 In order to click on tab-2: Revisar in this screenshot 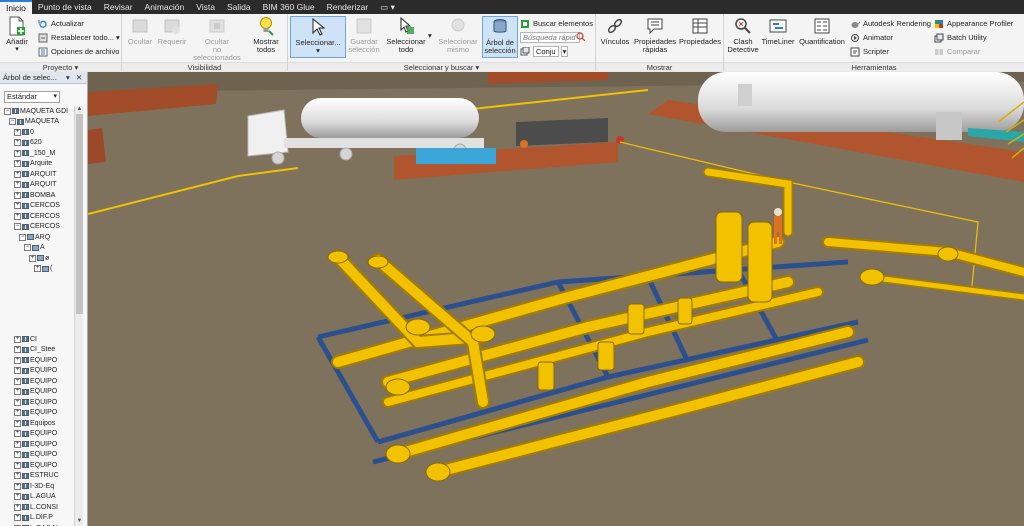, I will do `click(118, 7)`.